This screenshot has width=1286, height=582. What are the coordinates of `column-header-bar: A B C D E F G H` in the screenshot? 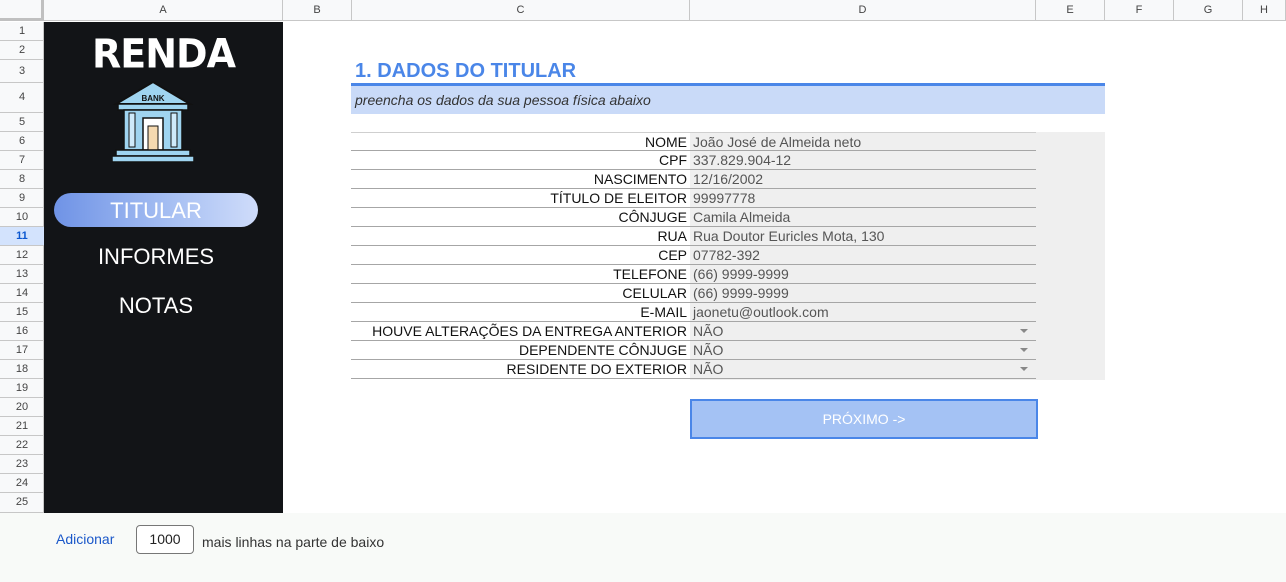 It's located at (643, 10).